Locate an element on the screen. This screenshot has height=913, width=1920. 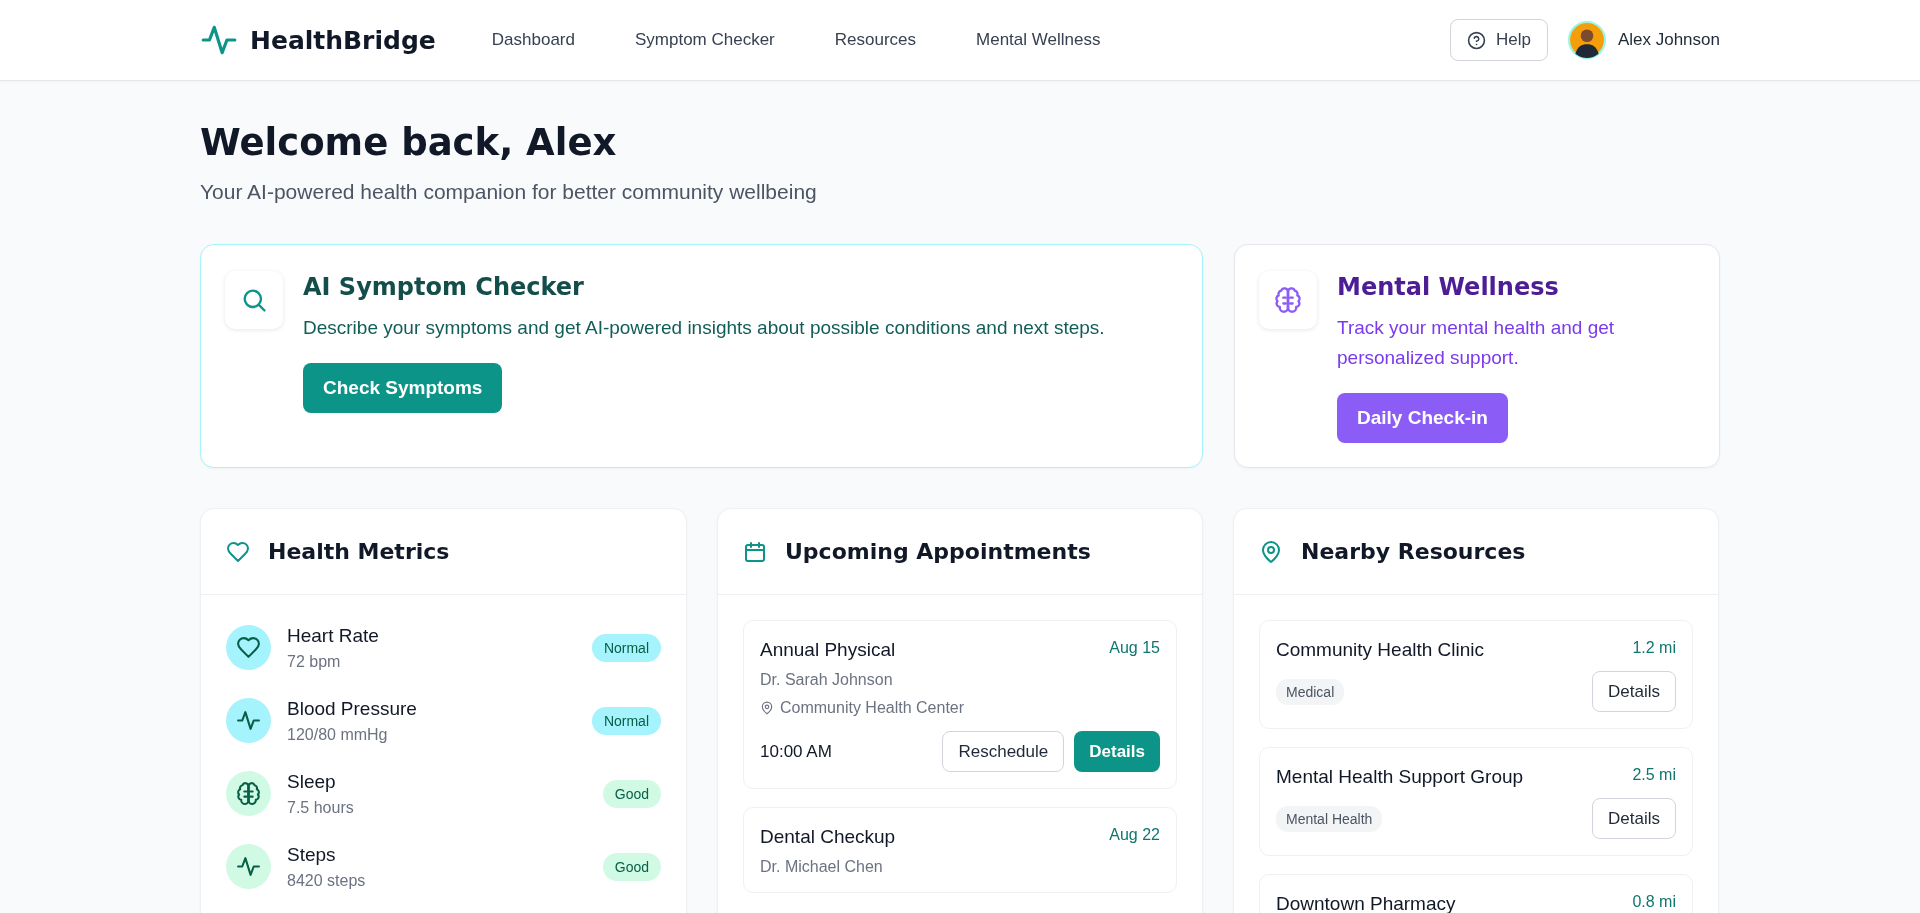
reschedule-button: Reschedule is located at coordinates (1003, 751).